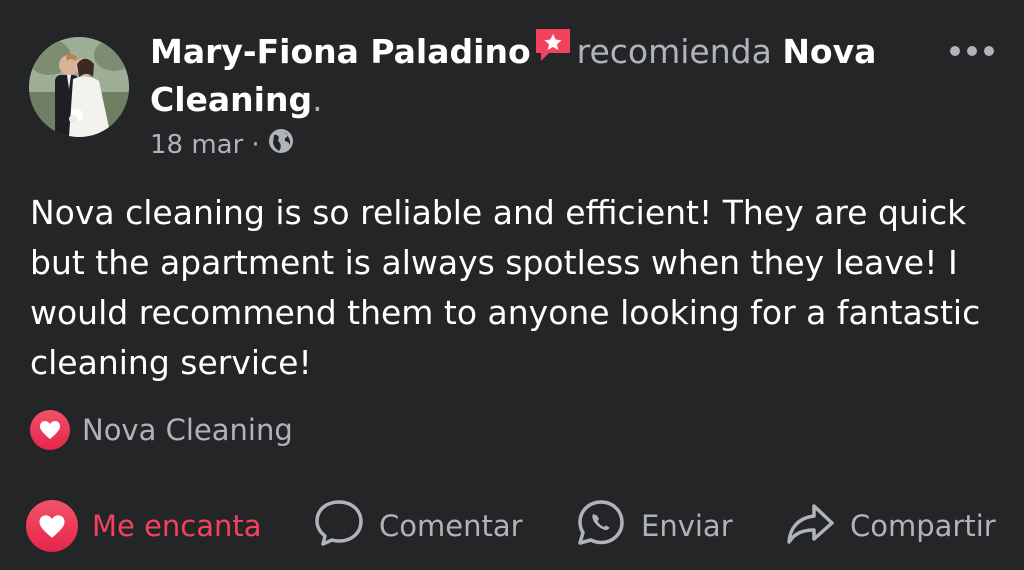 This screenshot has height=570, width=1024. What do you see at coordinates (829, 51) in the screenshot?
I see `page-name-link: Nova` at bounding box center [829, 51].